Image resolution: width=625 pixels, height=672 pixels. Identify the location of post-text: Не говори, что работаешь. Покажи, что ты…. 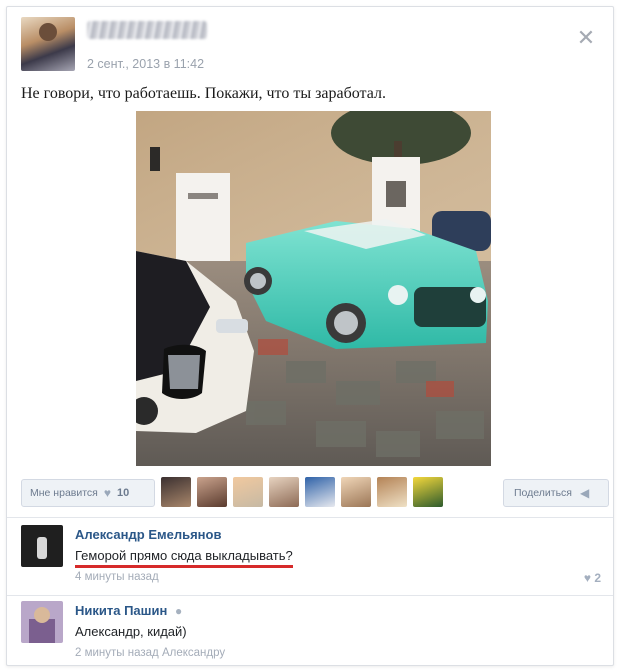
(203, 93).